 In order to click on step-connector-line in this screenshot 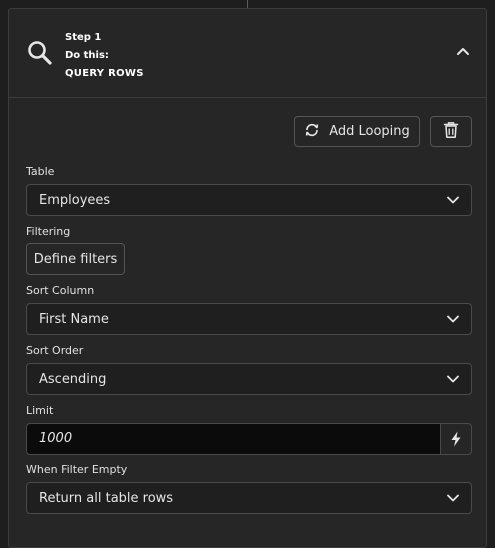, I will do `click(247, 4)`.